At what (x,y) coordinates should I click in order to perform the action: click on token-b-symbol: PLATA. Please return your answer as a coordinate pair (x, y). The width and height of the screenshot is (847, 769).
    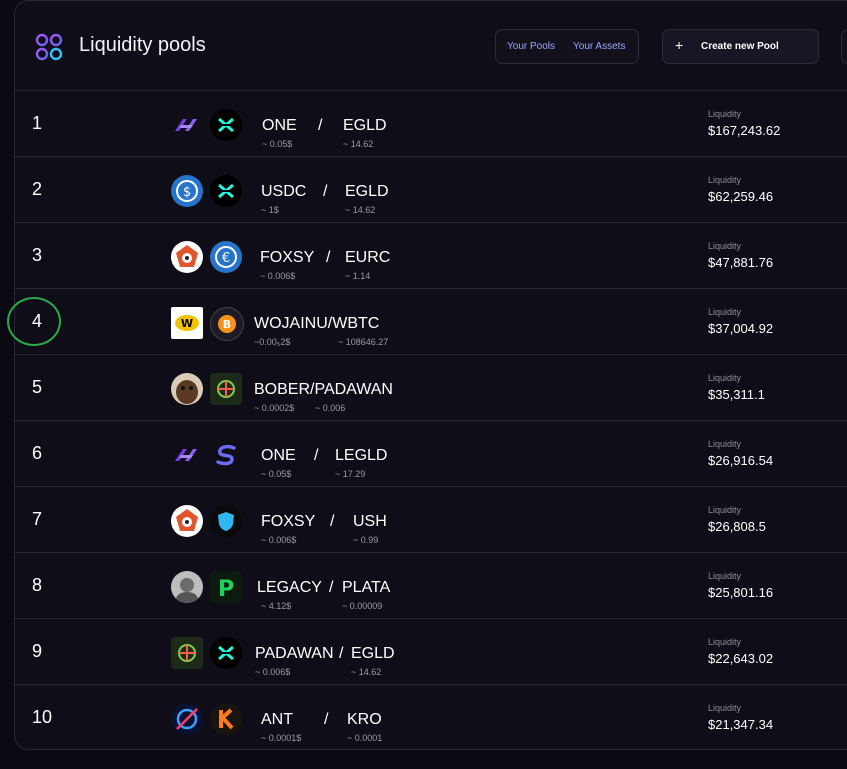
    Looking at the image, I should click on (366, 587).